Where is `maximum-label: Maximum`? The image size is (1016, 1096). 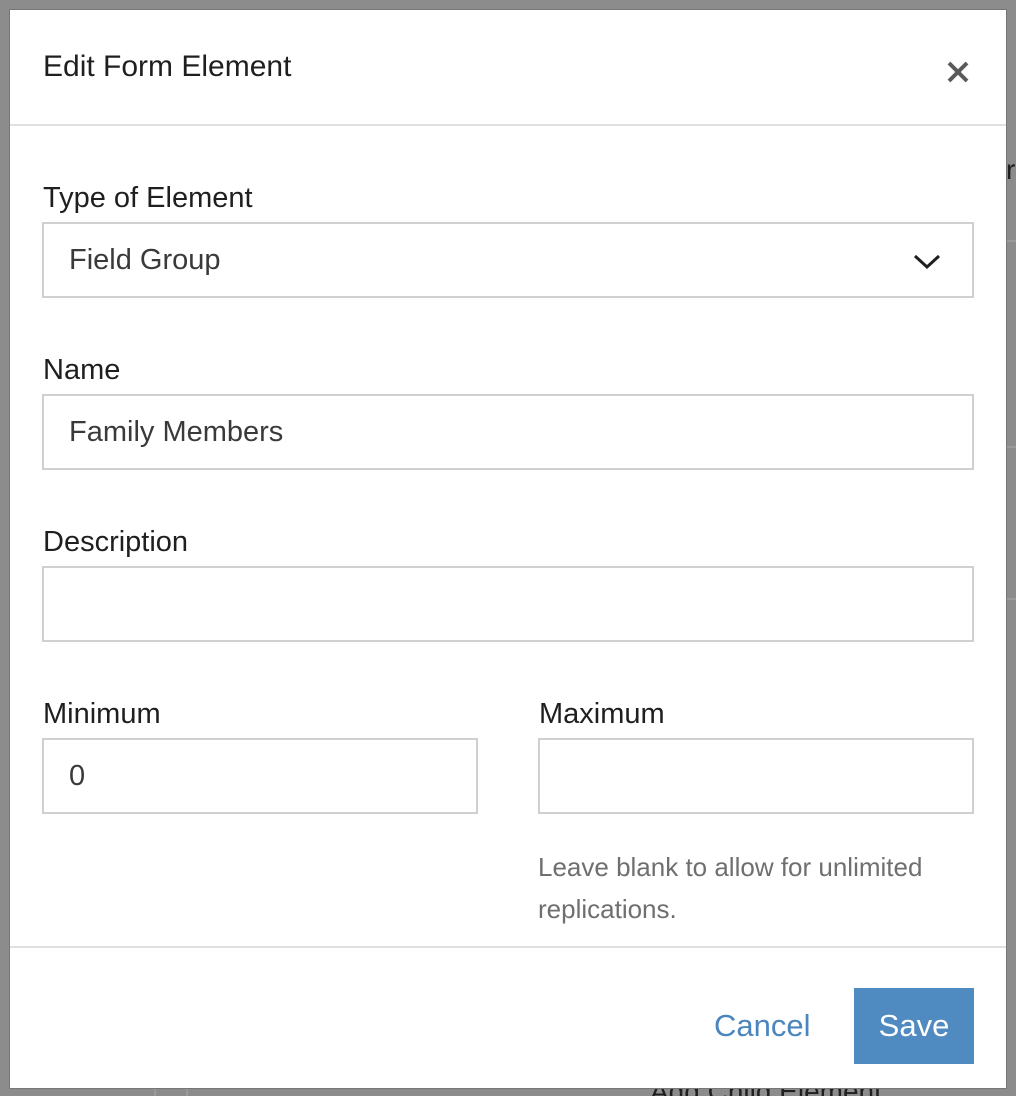 maximum-label: Maximum is located at coordinates (602, 714).